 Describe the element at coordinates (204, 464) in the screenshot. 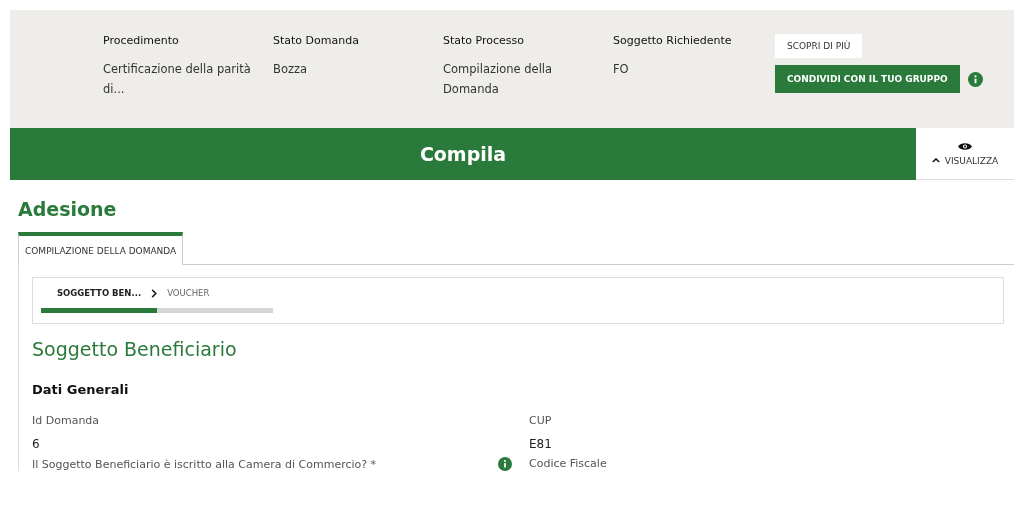

I see `field-label: Il Soggetto Beneficiario è iscritto alla Camera di Commercio? *` at that location.